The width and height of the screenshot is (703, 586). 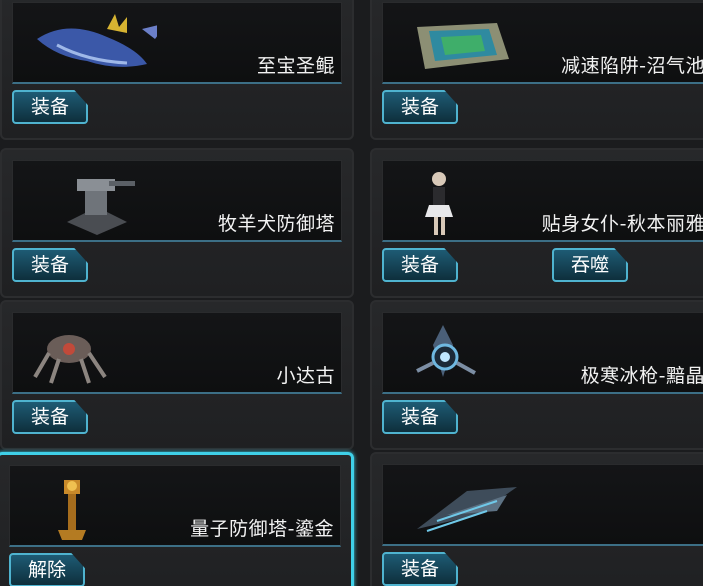 I want to click on turret-icon, so click(x=101, y=207).